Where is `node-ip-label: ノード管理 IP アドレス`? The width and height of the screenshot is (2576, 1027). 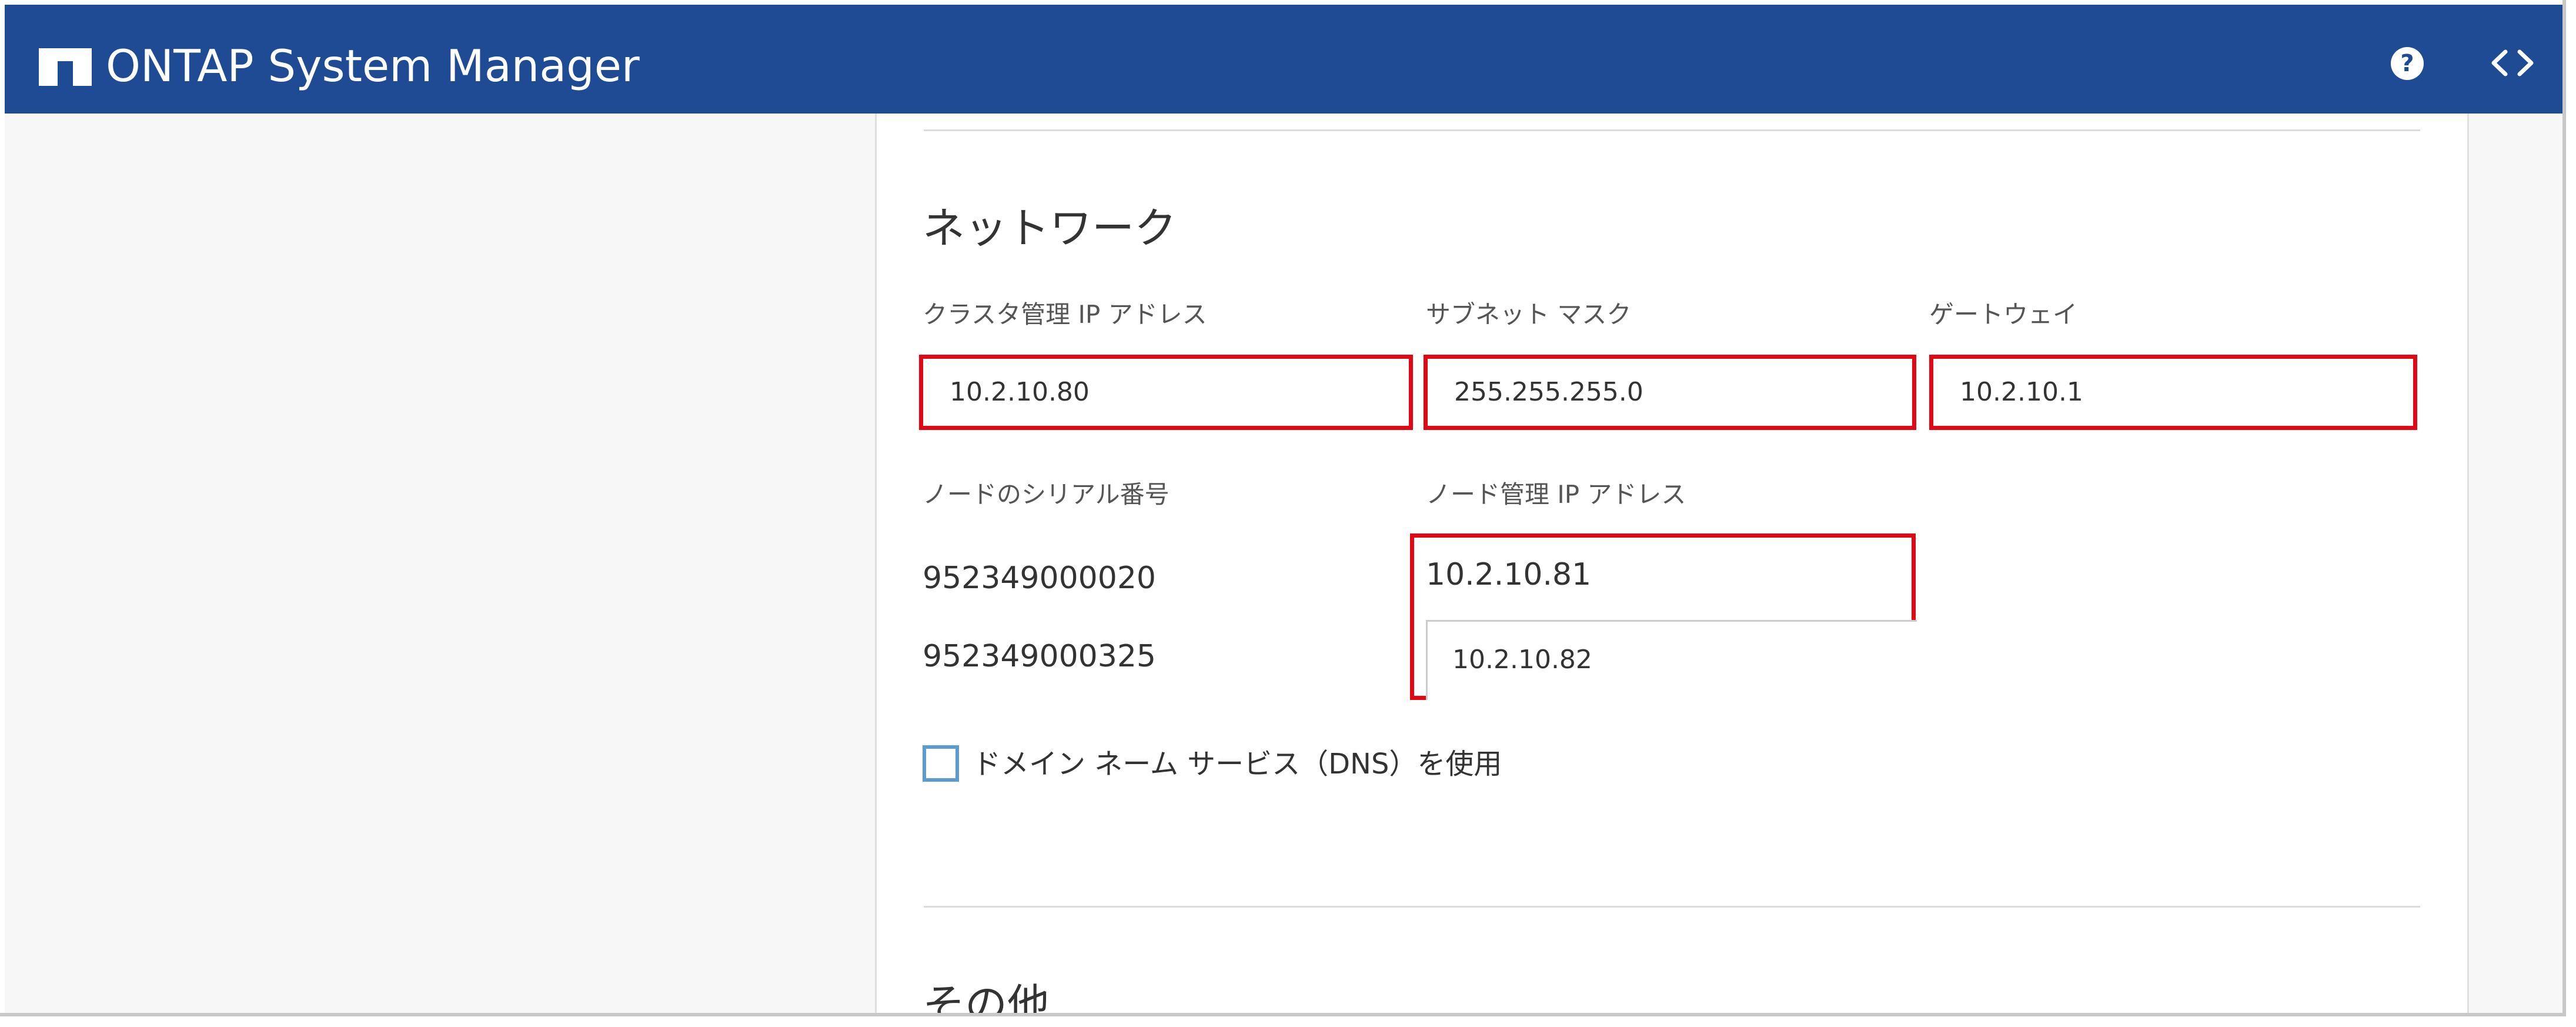
node-ip-label: ノード管理 IP アドレス is located at coordinates (1556, 495).